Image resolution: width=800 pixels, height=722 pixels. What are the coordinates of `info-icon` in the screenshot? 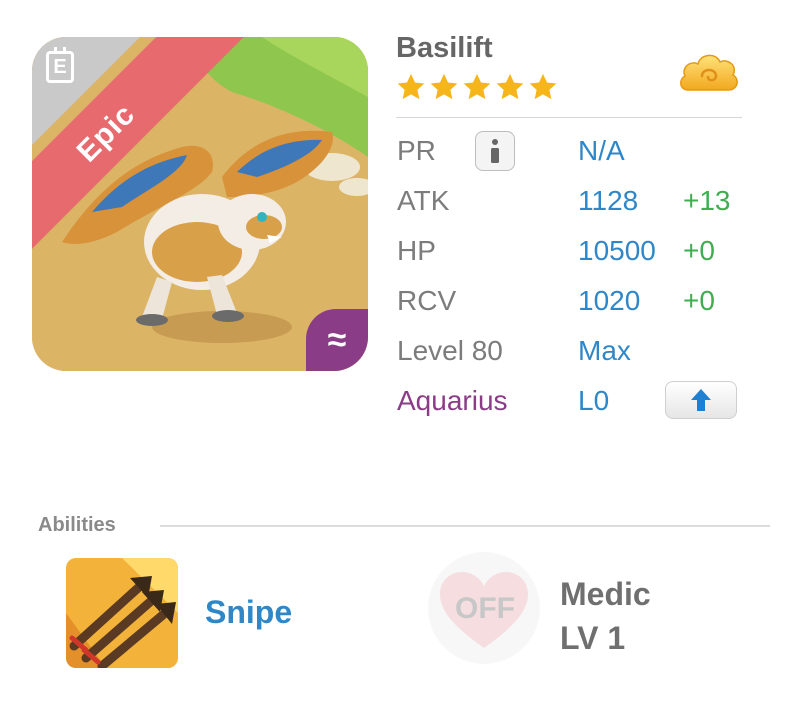 It's located at (495, 151).